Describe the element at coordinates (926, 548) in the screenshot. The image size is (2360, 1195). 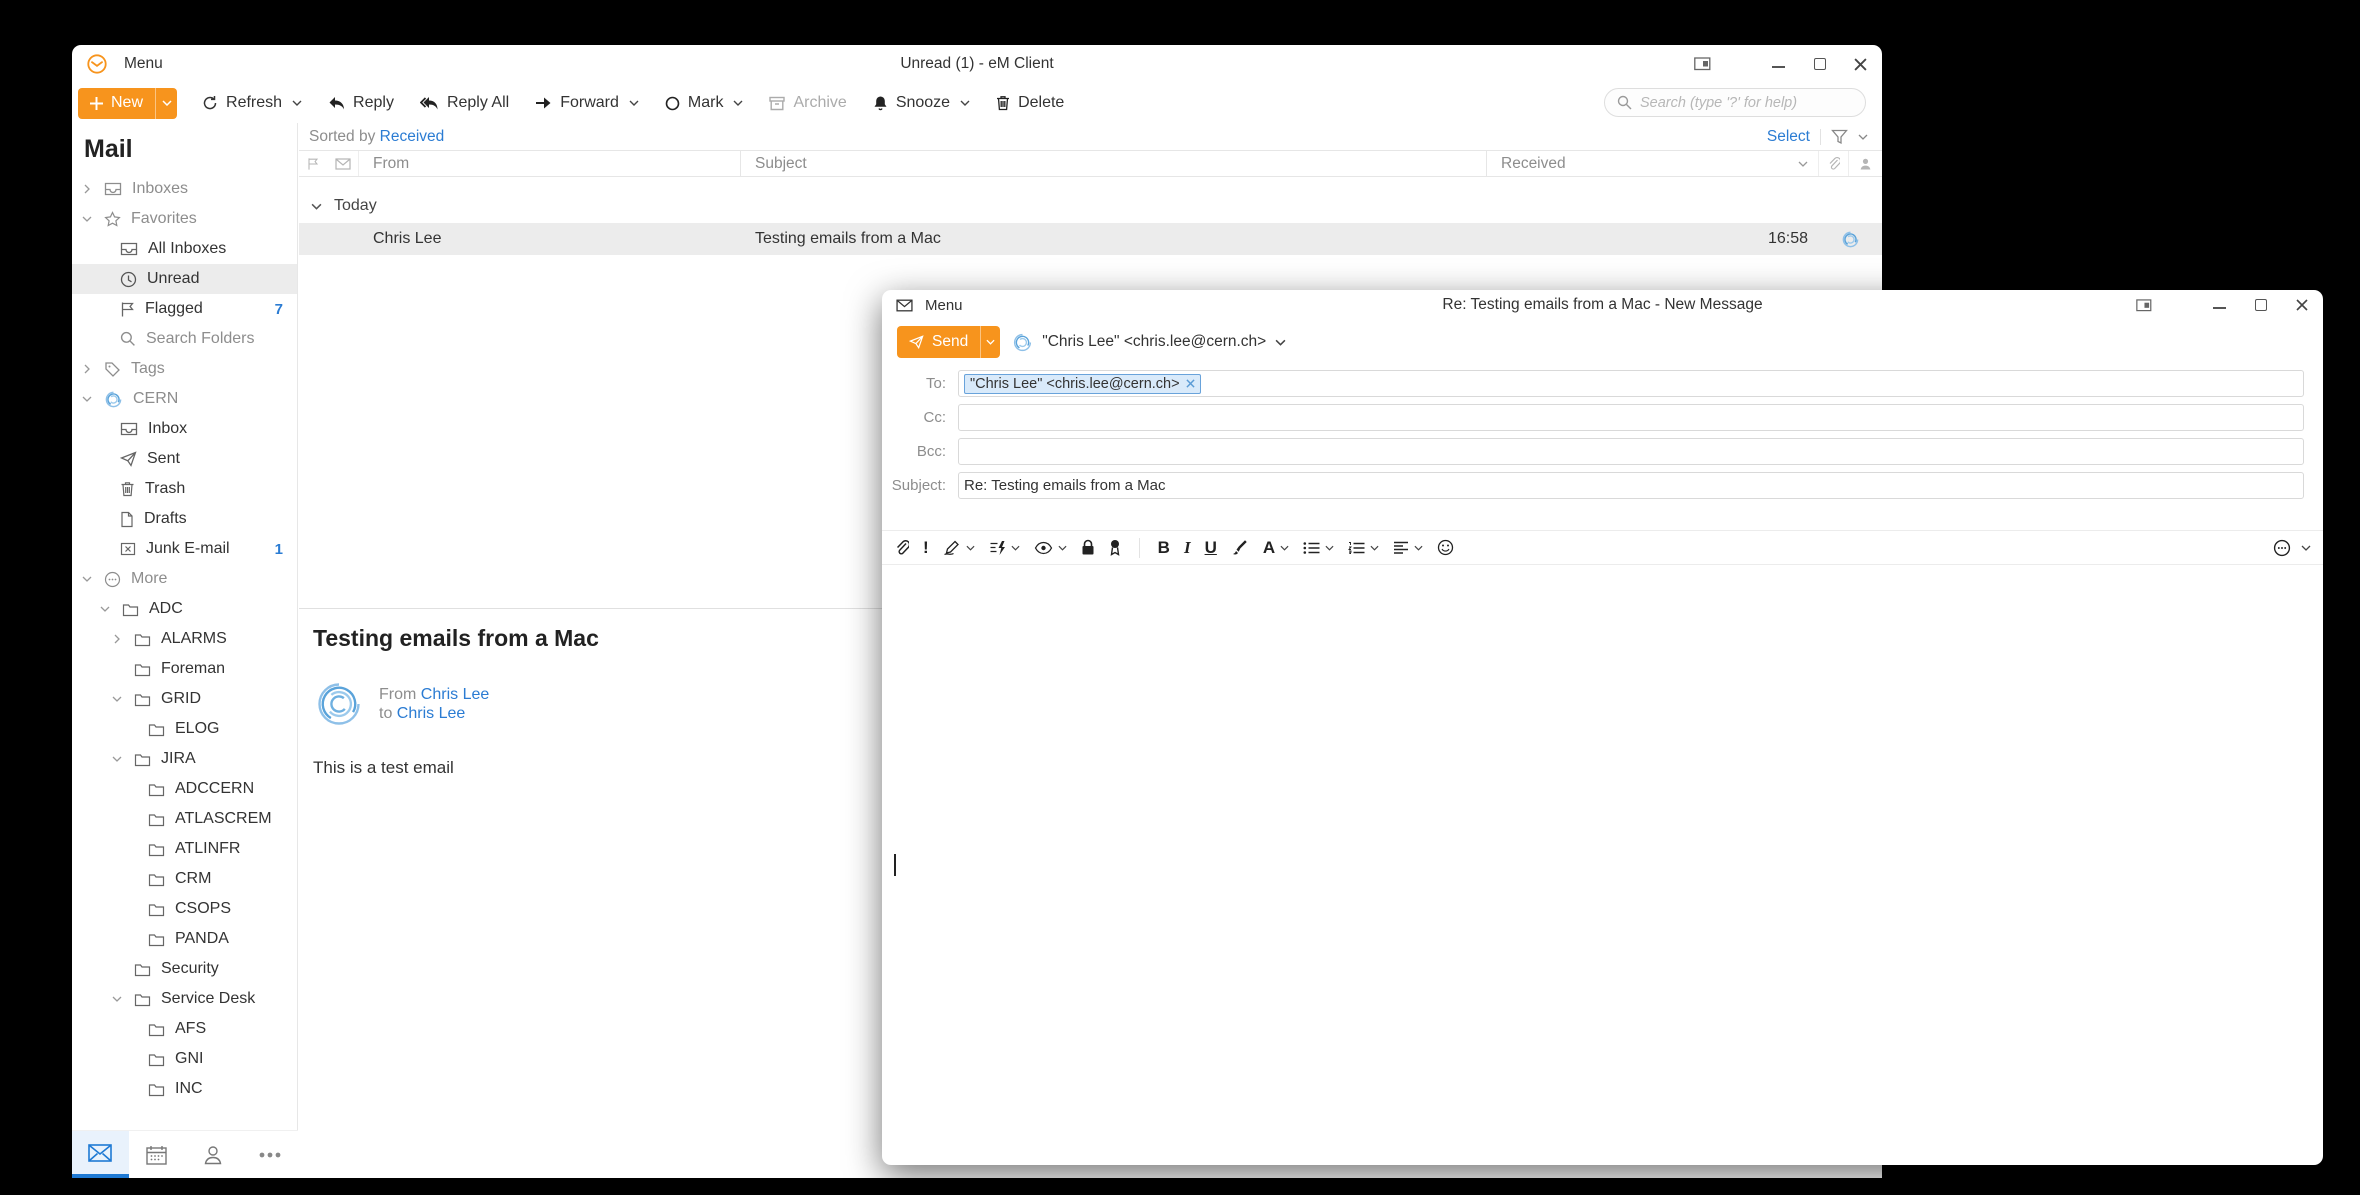
I see `importance-icon: !` at that location.